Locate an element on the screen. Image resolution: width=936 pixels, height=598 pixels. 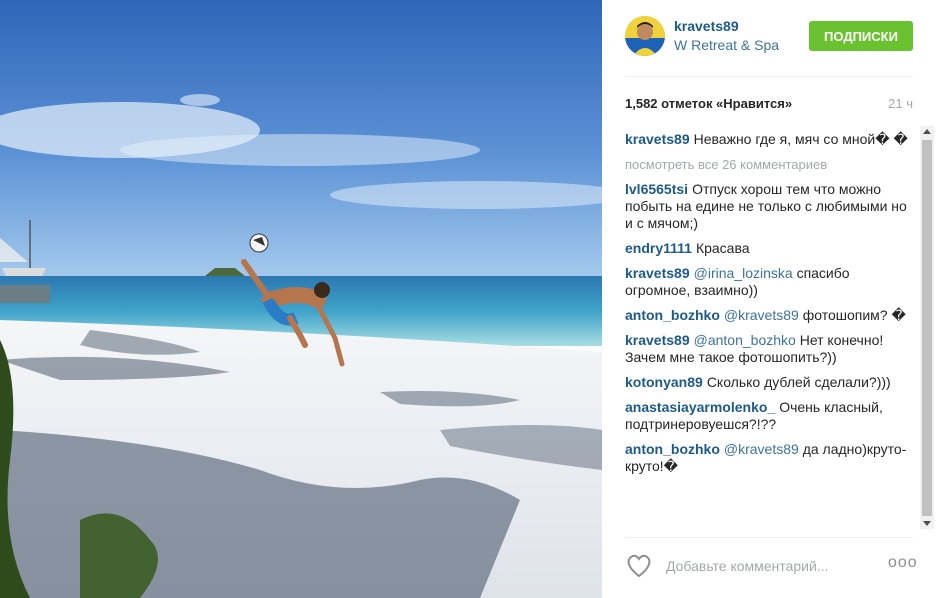
comment-text: фотошопим? � is located at coordinates (854, 315).